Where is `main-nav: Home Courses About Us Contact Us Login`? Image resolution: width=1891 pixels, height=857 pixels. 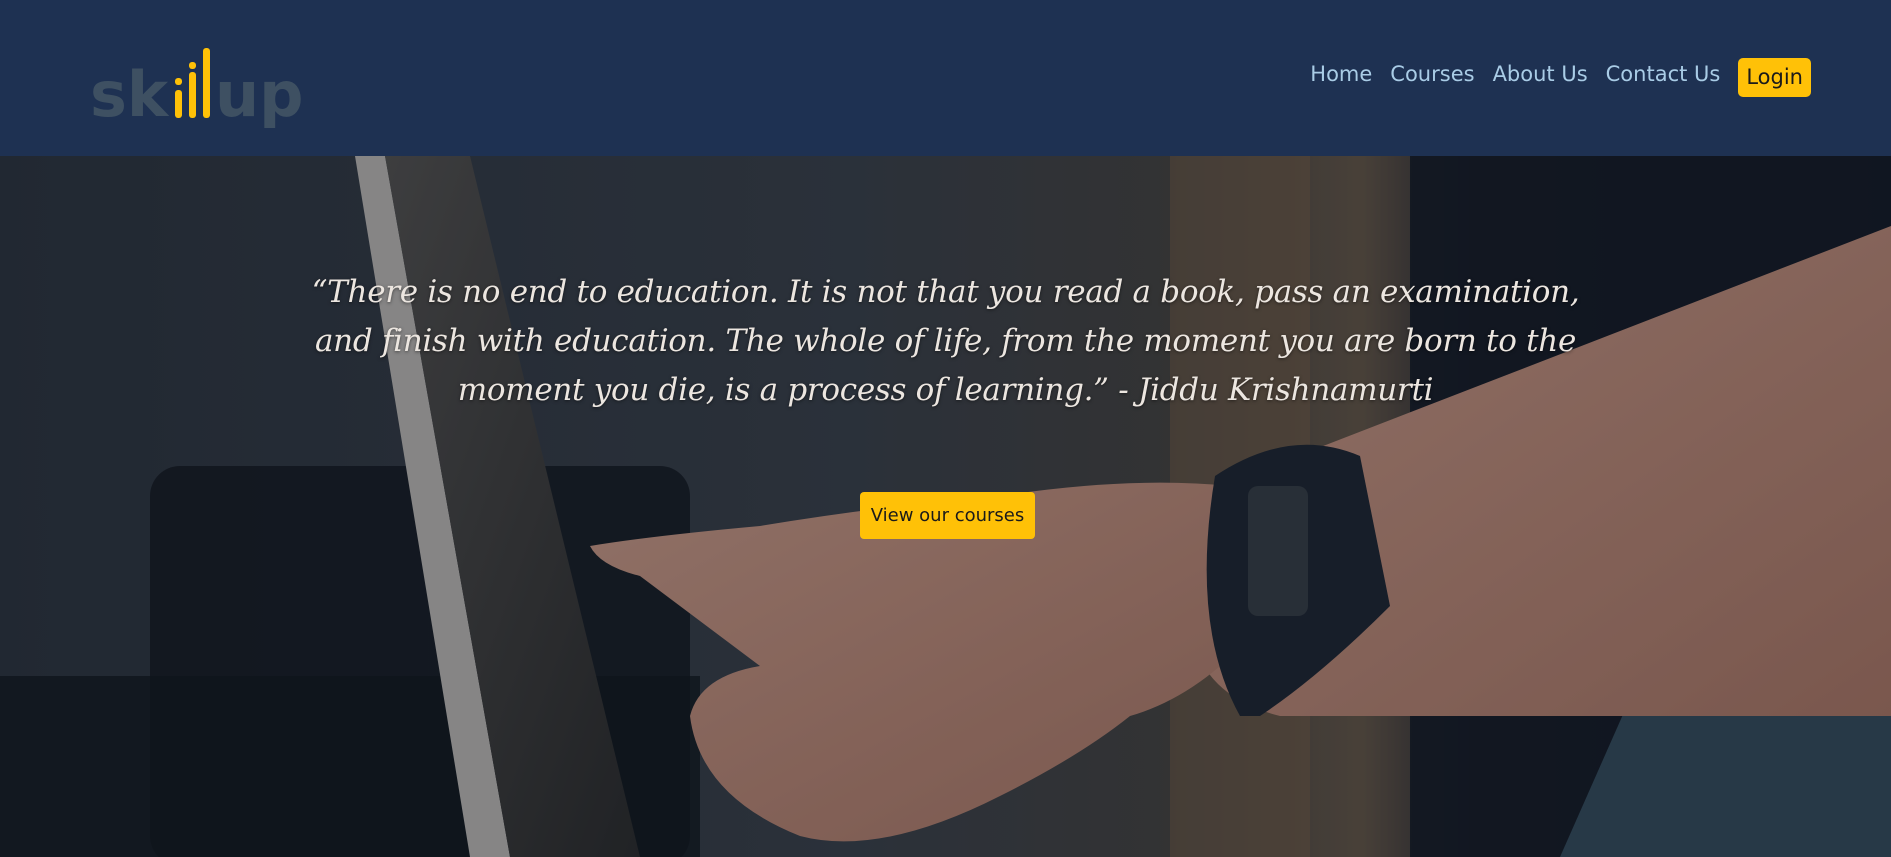 main-nav: Home Courses About Us Contact Us Login is located at coordinates (1556, 74).